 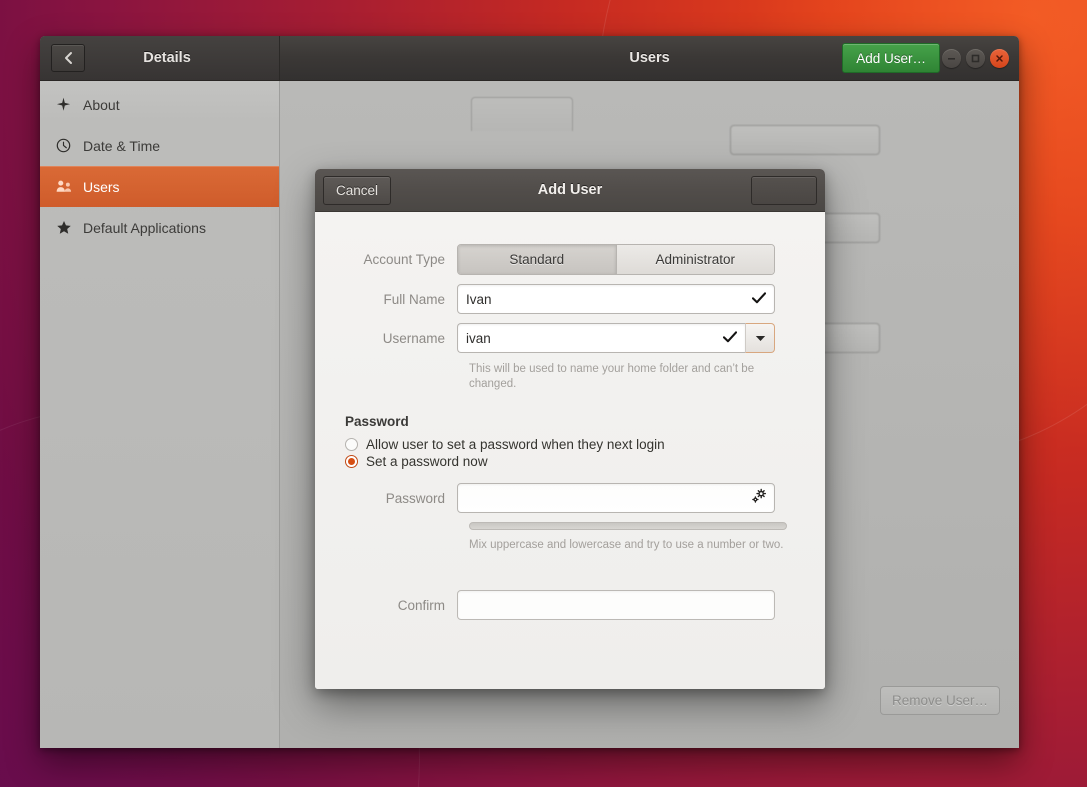 I want to click on password-strength-bar, so click(x=628, y=526).